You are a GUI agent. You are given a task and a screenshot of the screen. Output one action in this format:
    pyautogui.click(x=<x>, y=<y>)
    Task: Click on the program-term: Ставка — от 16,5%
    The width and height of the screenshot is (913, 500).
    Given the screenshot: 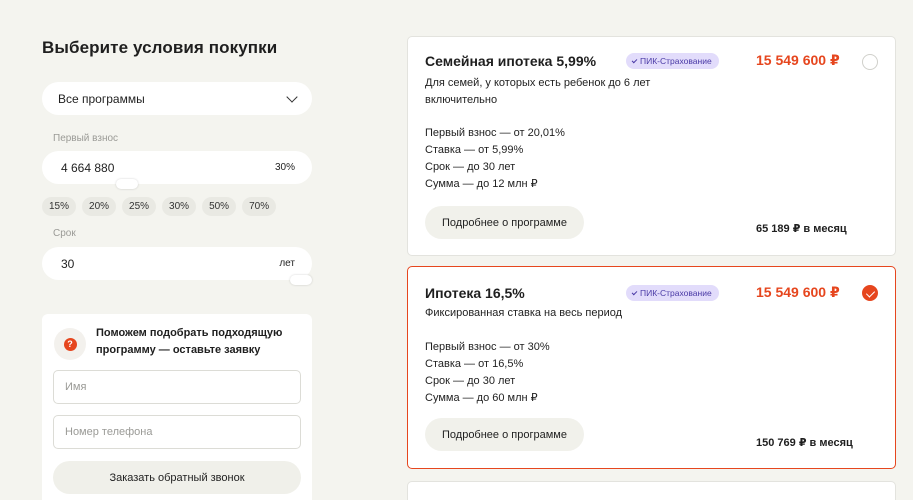 What is the action you would take?
    pyautogui.click(x=474, y=364)
    